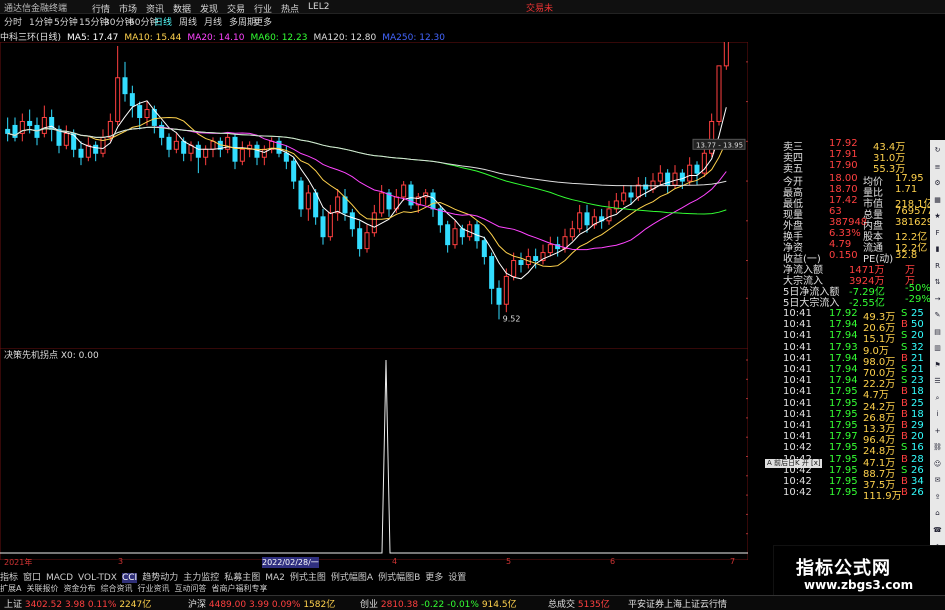 The width and height of the screenshot is (945, 610). What do you see at coordinates (937, 183) in the screenshot?
I see `gear-icon: ⚙` at bounding box center [937, 183].